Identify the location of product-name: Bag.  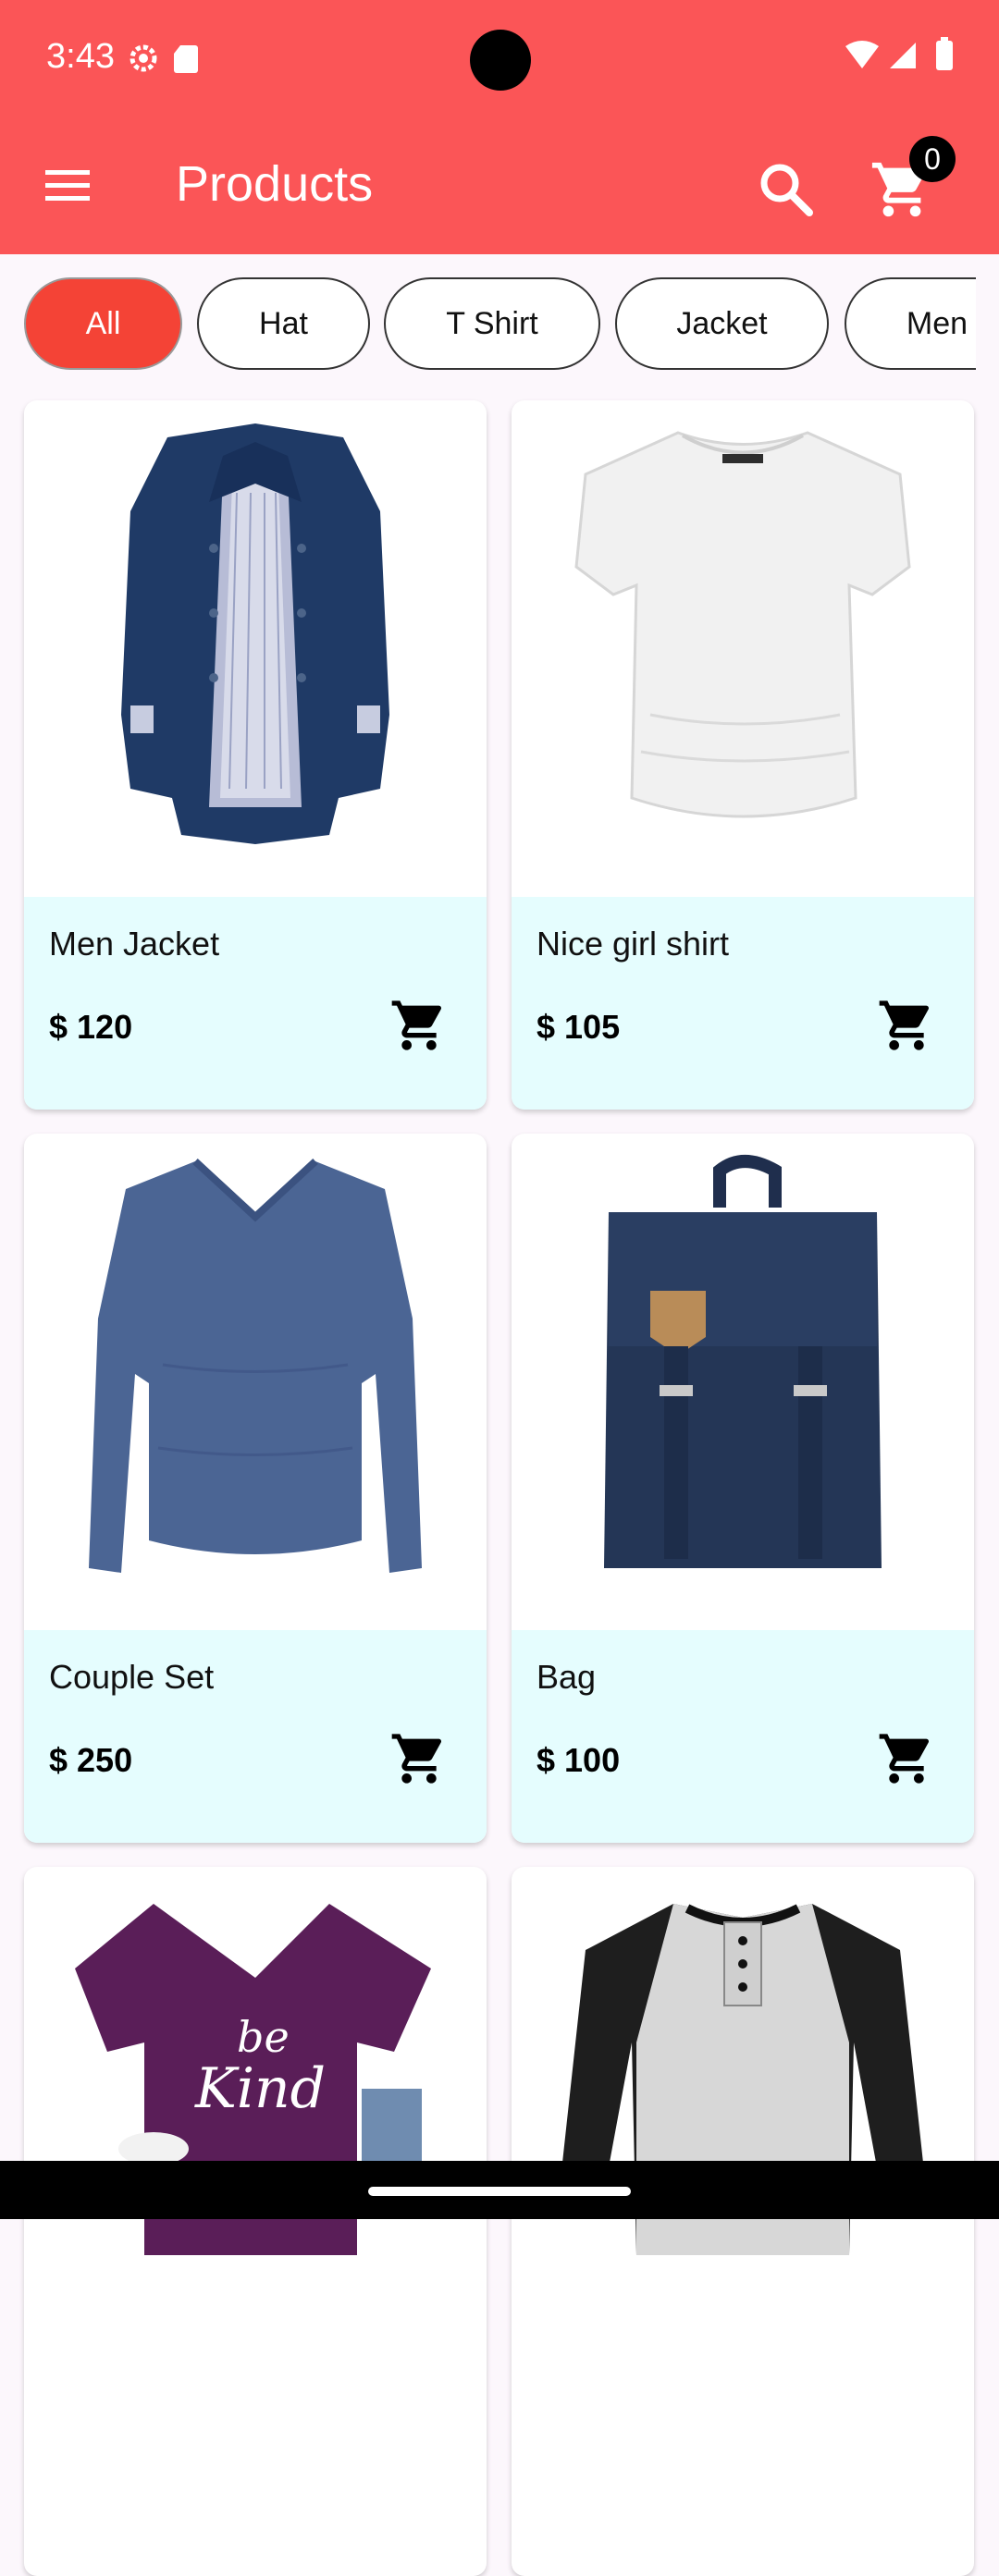
(567, 1677).